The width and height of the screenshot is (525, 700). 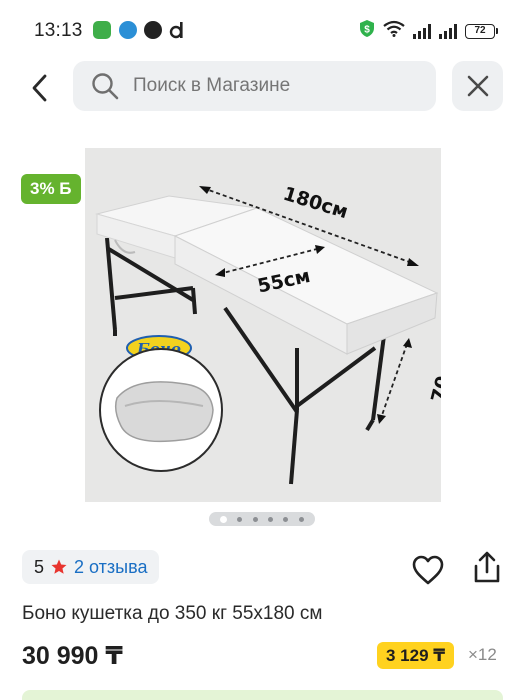 What do you see at coordinates (102, 30) in the screenshot?
I see `shield-app-icon` at bounding box center [102, 30].